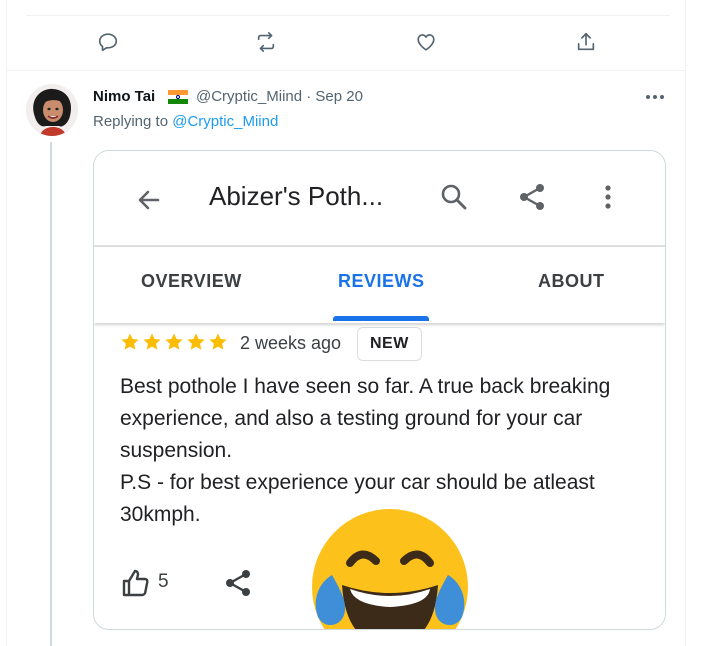  What do you see at coordinates (389, 344) in the screenshot?
I see `new-badge: NEW` at bounding box center [389, 344].